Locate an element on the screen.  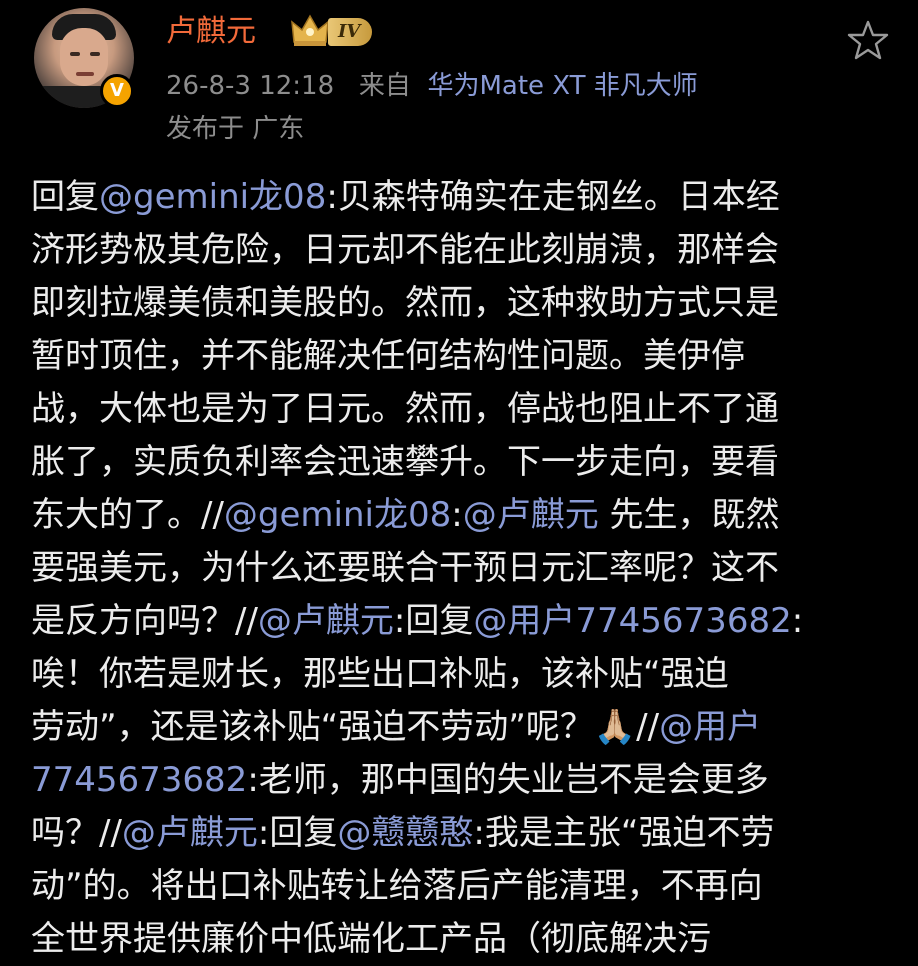
mention-link: 7745673682 is located at coordinates (139, 780).